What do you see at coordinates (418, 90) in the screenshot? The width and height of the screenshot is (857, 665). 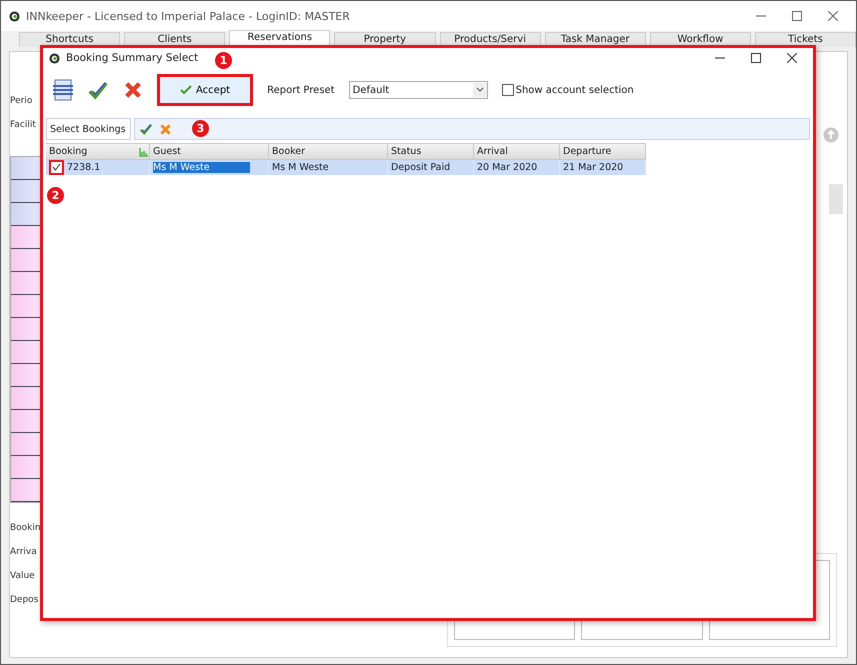 I see `preset-dropdown: Default` at bounding box center [418, 90].